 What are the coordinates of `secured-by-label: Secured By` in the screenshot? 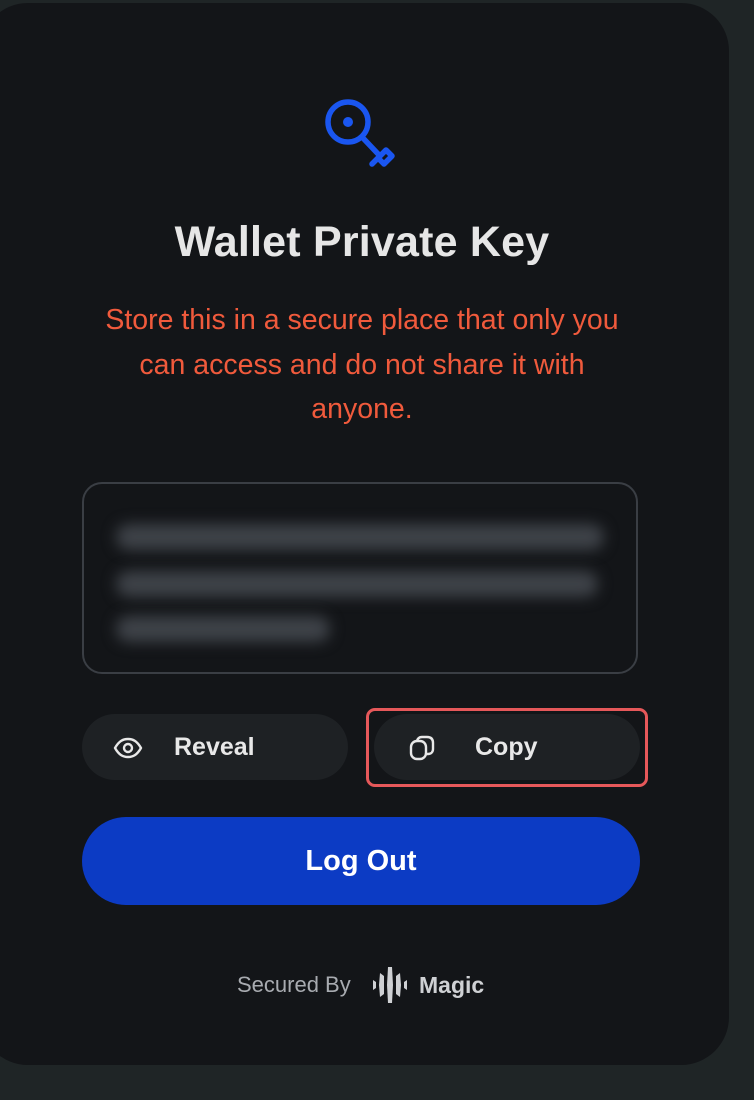 It's located at (294, 984).